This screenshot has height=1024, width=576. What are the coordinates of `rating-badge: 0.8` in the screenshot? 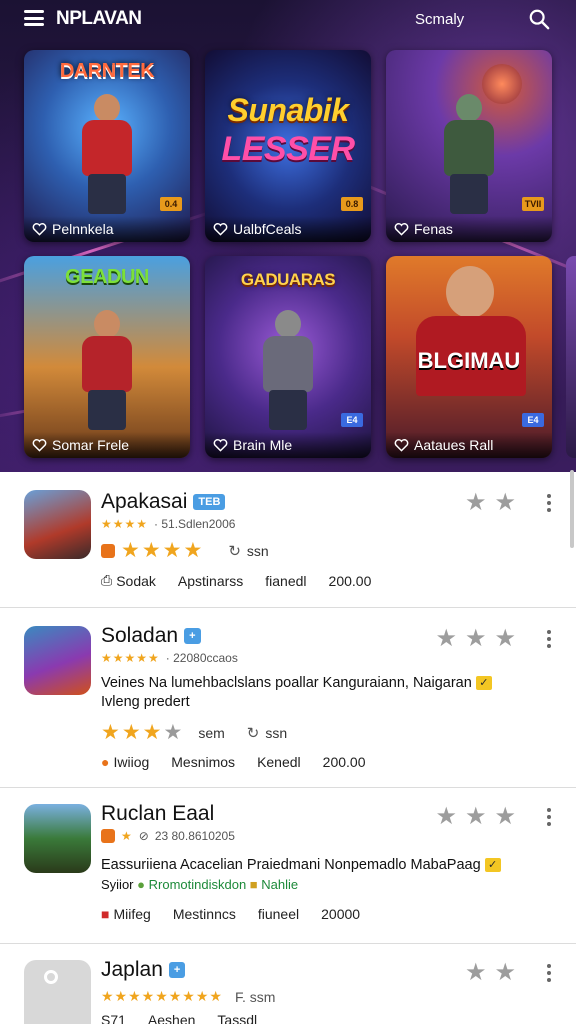 It's located at (352, 204).